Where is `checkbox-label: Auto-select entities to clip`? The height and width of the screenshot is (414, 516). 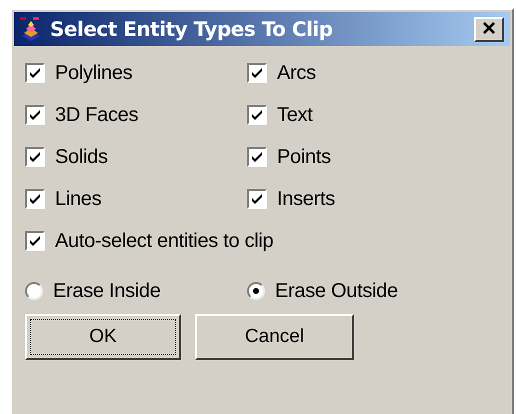 checkbox-label: Auto-select entities to clip is located at coordinates (164, 241).